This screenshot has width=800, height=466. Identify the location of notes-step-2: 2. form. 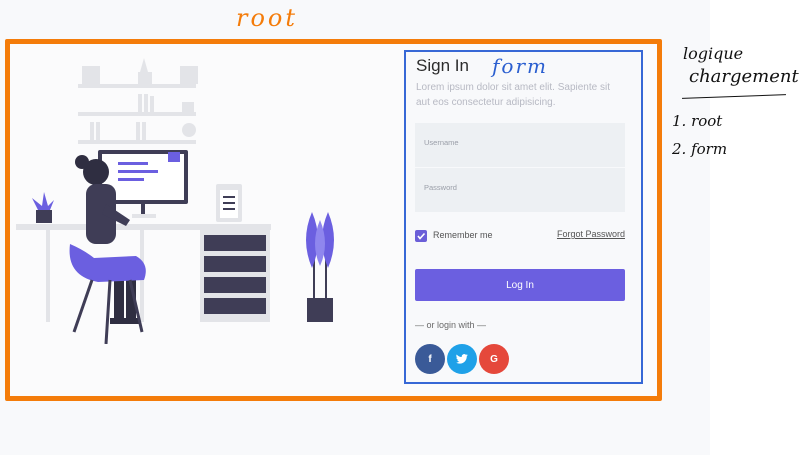
(700, 149).